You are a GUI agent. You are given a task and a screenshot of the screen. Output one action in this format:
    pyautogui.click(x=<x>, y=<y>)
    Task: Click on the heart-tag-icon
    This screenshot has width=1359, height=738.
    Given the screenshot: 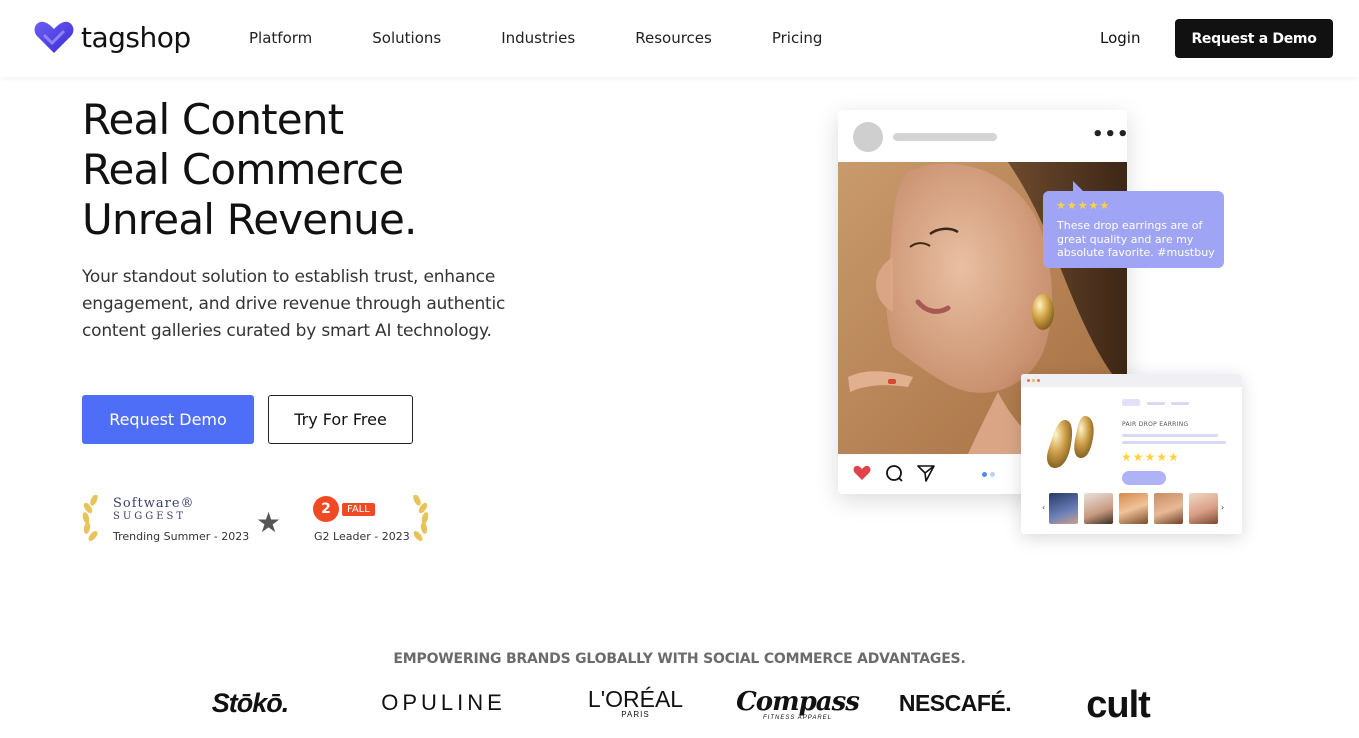 What is the action you would take?
    pyautogui.click(x=54, y=37)
    